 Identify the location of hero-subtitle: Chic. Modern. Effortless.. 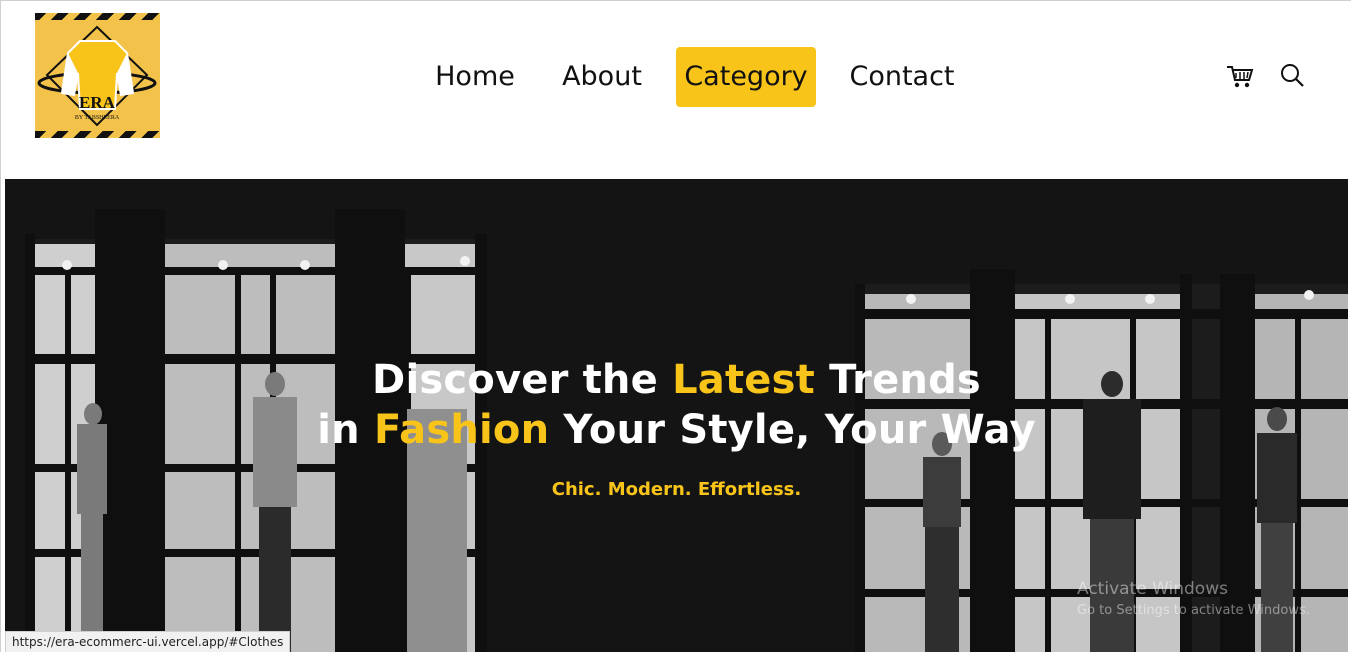
(676, 489).